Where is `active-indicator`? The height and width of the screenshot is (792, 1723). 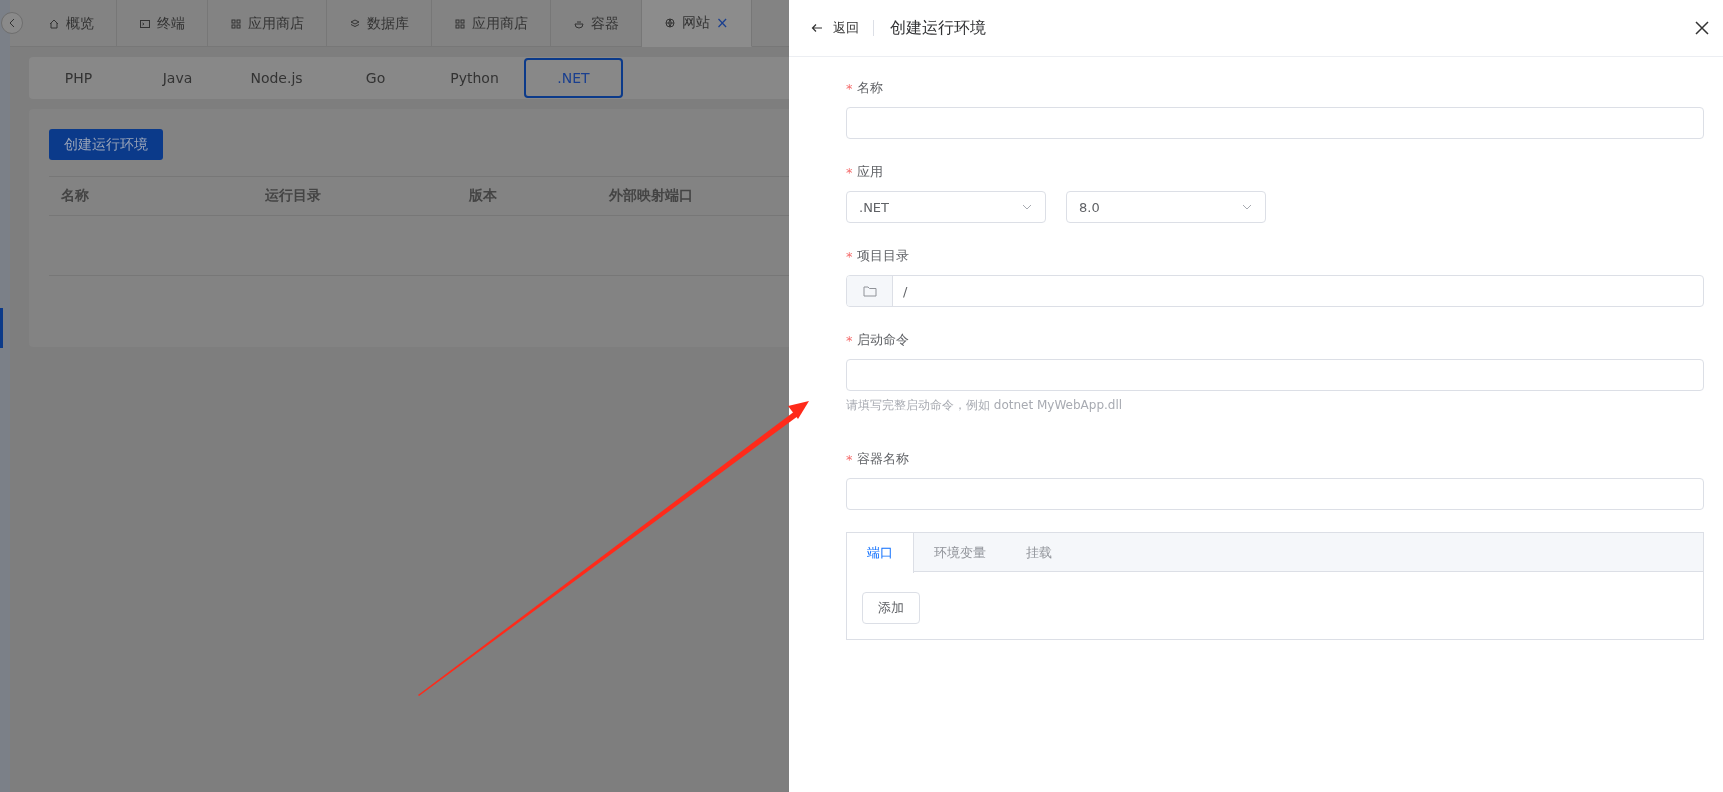 active-indicator is located at coordinates (1, 328).